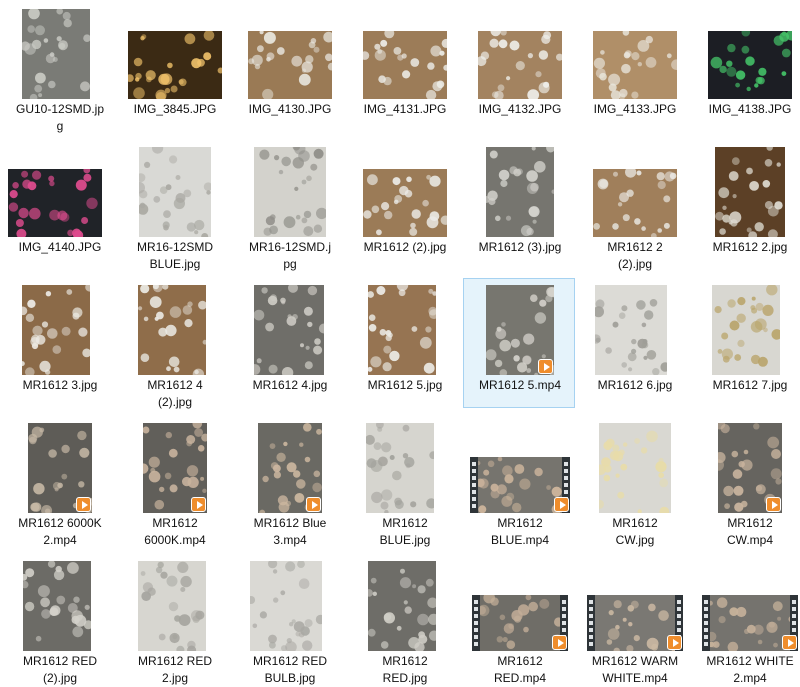 Image resolution: width=800 pixels, height=687 pixels. I want to click on file-item: MR1612 RED 2.jpg, so click(174, 619).